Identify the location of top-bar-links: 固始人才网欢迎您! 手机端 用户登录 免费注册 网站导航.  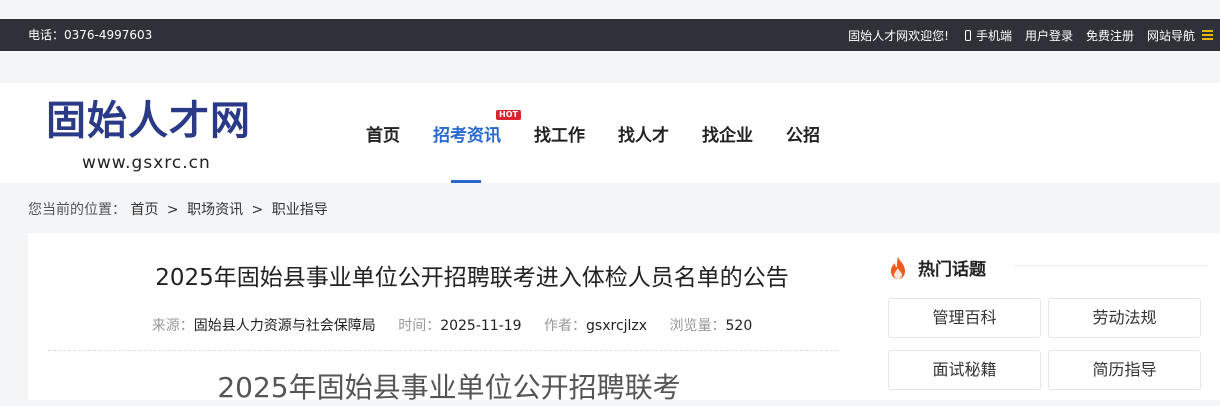
(1034, 35).